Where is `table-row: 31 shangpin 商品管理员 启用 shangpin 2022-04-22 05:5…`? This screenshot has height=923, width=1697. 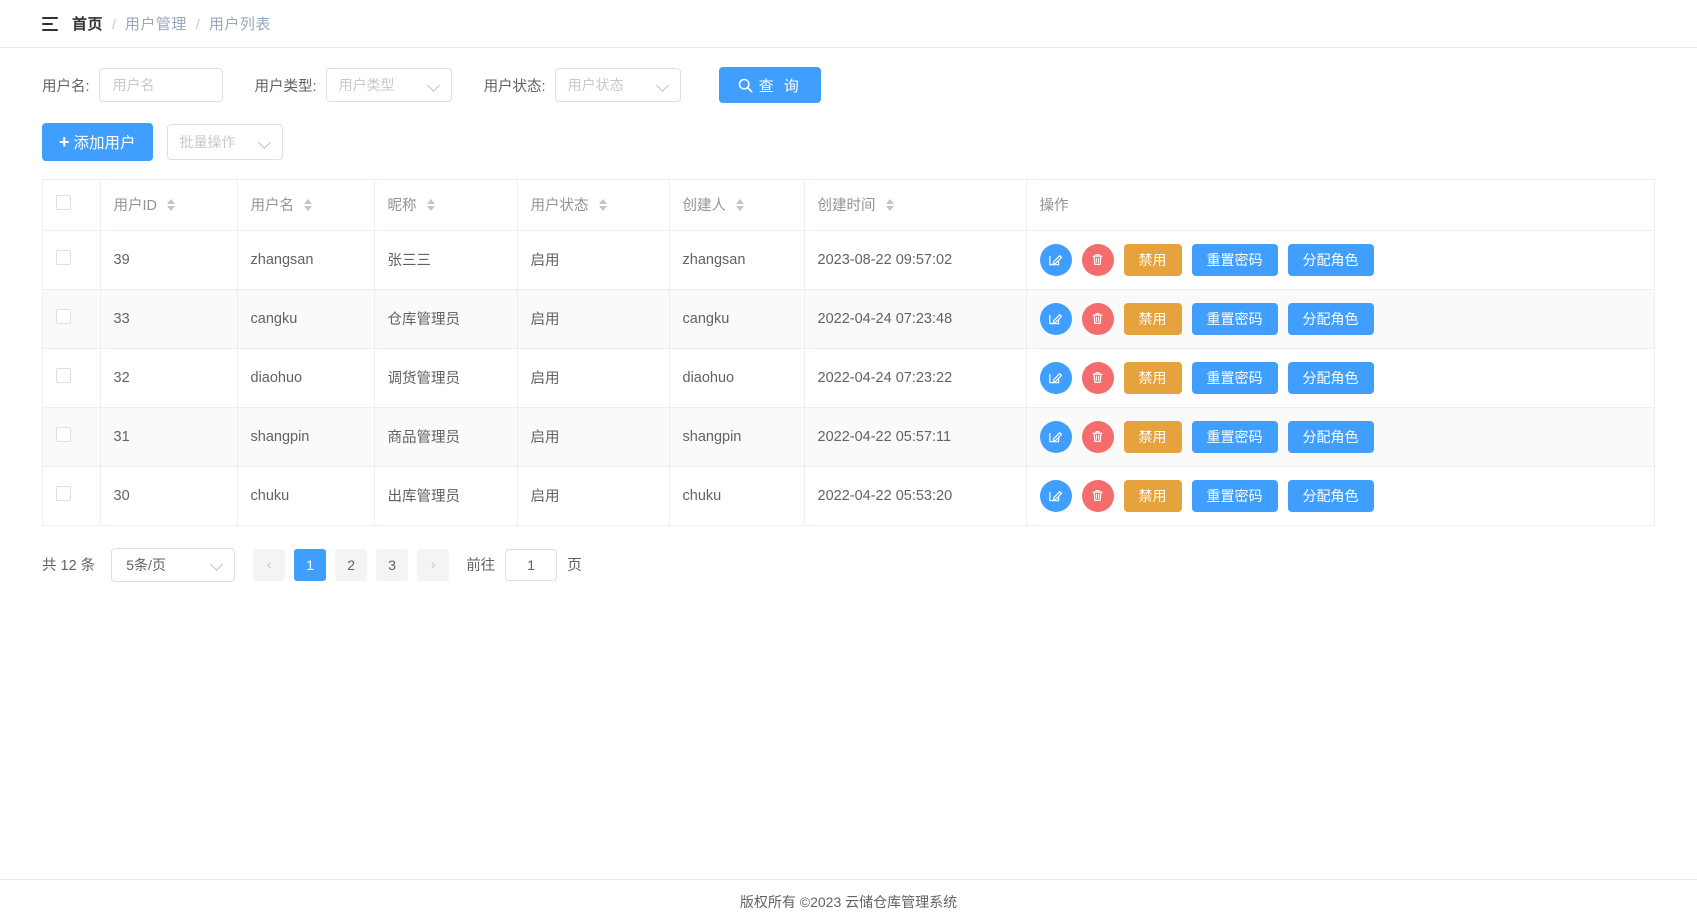 table-row: 31 shangpin 商品管理员 启用 shangpin 2022-04-22 05:5… is located at coordinates (848, 437).